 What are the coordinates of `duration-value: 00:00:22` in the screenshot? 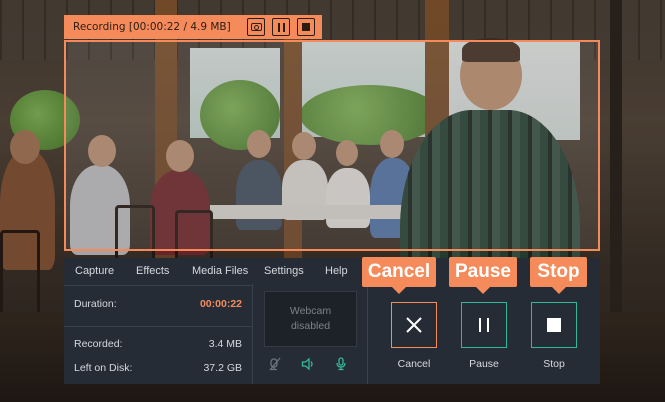 It's located at (220, 304).